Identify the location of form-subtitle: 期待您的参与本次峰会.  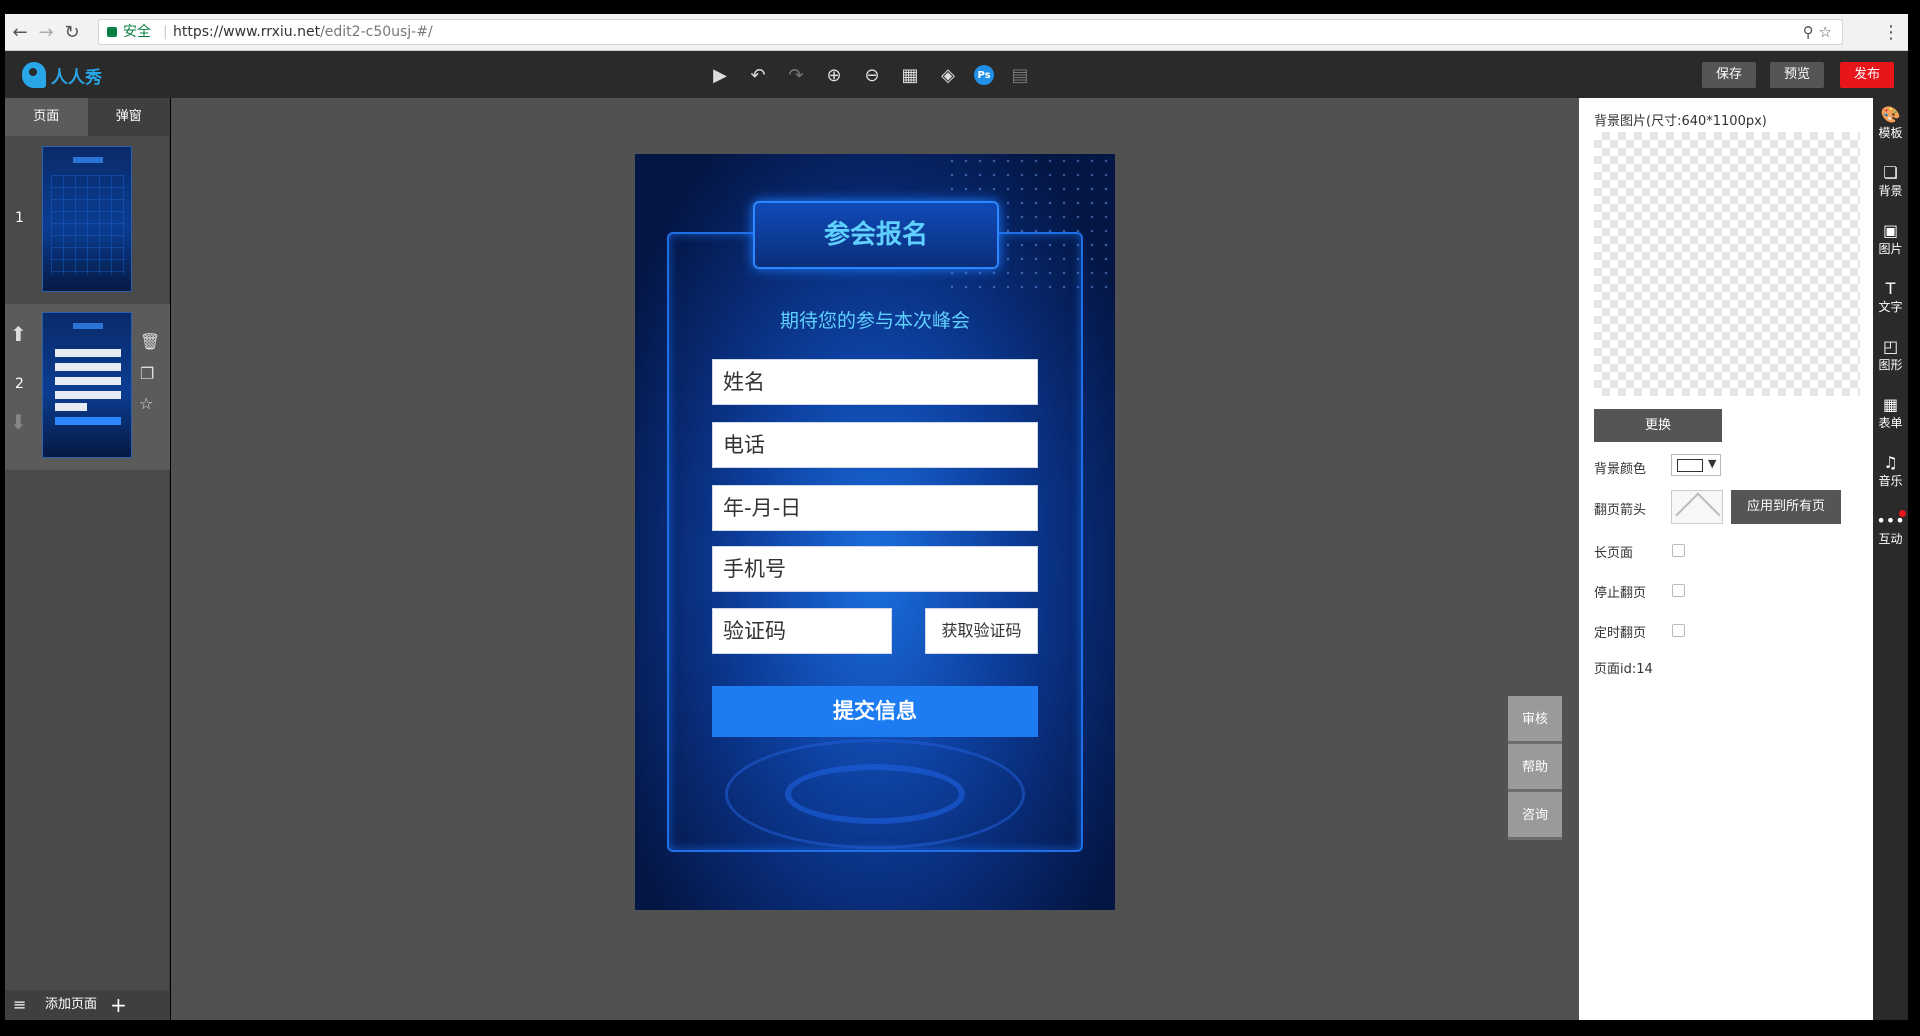
(875, 319).